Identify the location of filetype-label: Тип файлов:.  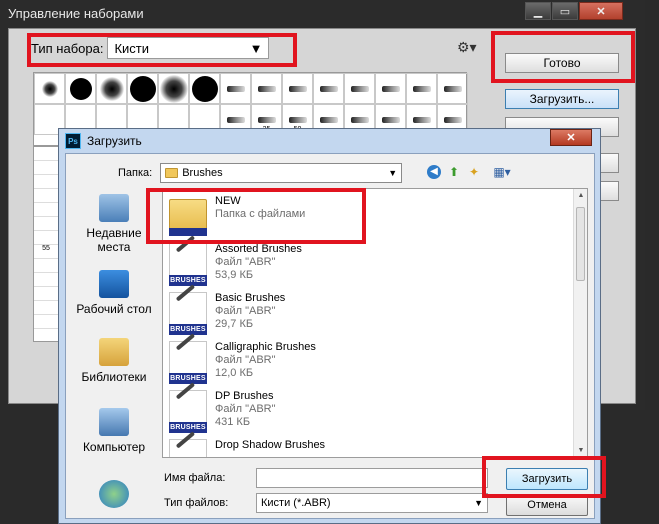
(196, 503).